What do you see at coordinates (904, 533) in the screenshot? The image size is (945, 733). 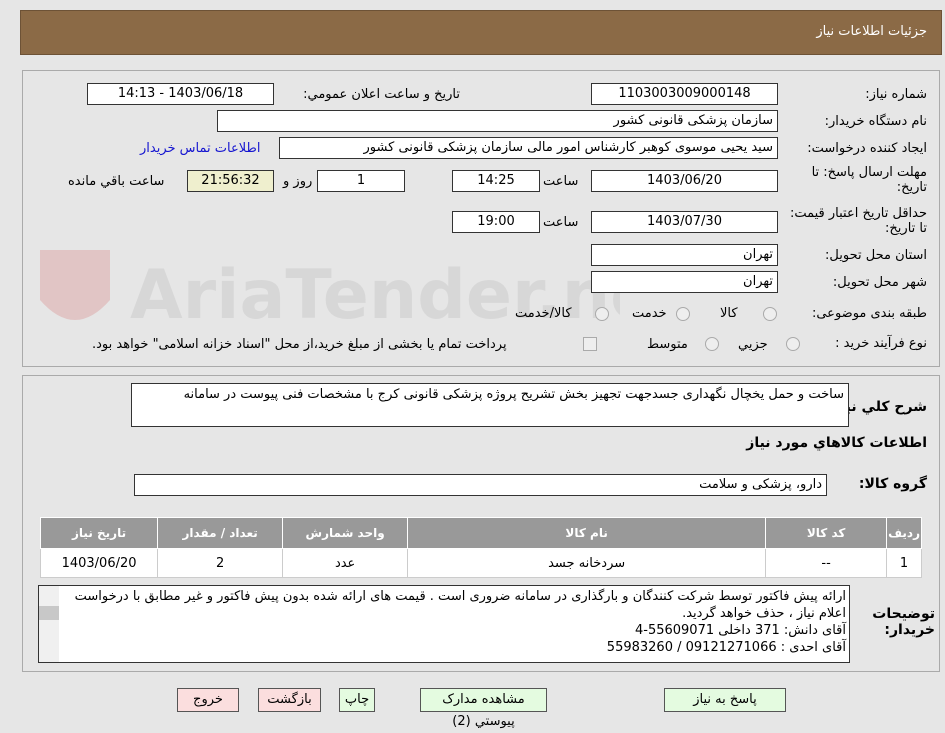 I see `col-row: رديف` at bounding box center [904, 533].